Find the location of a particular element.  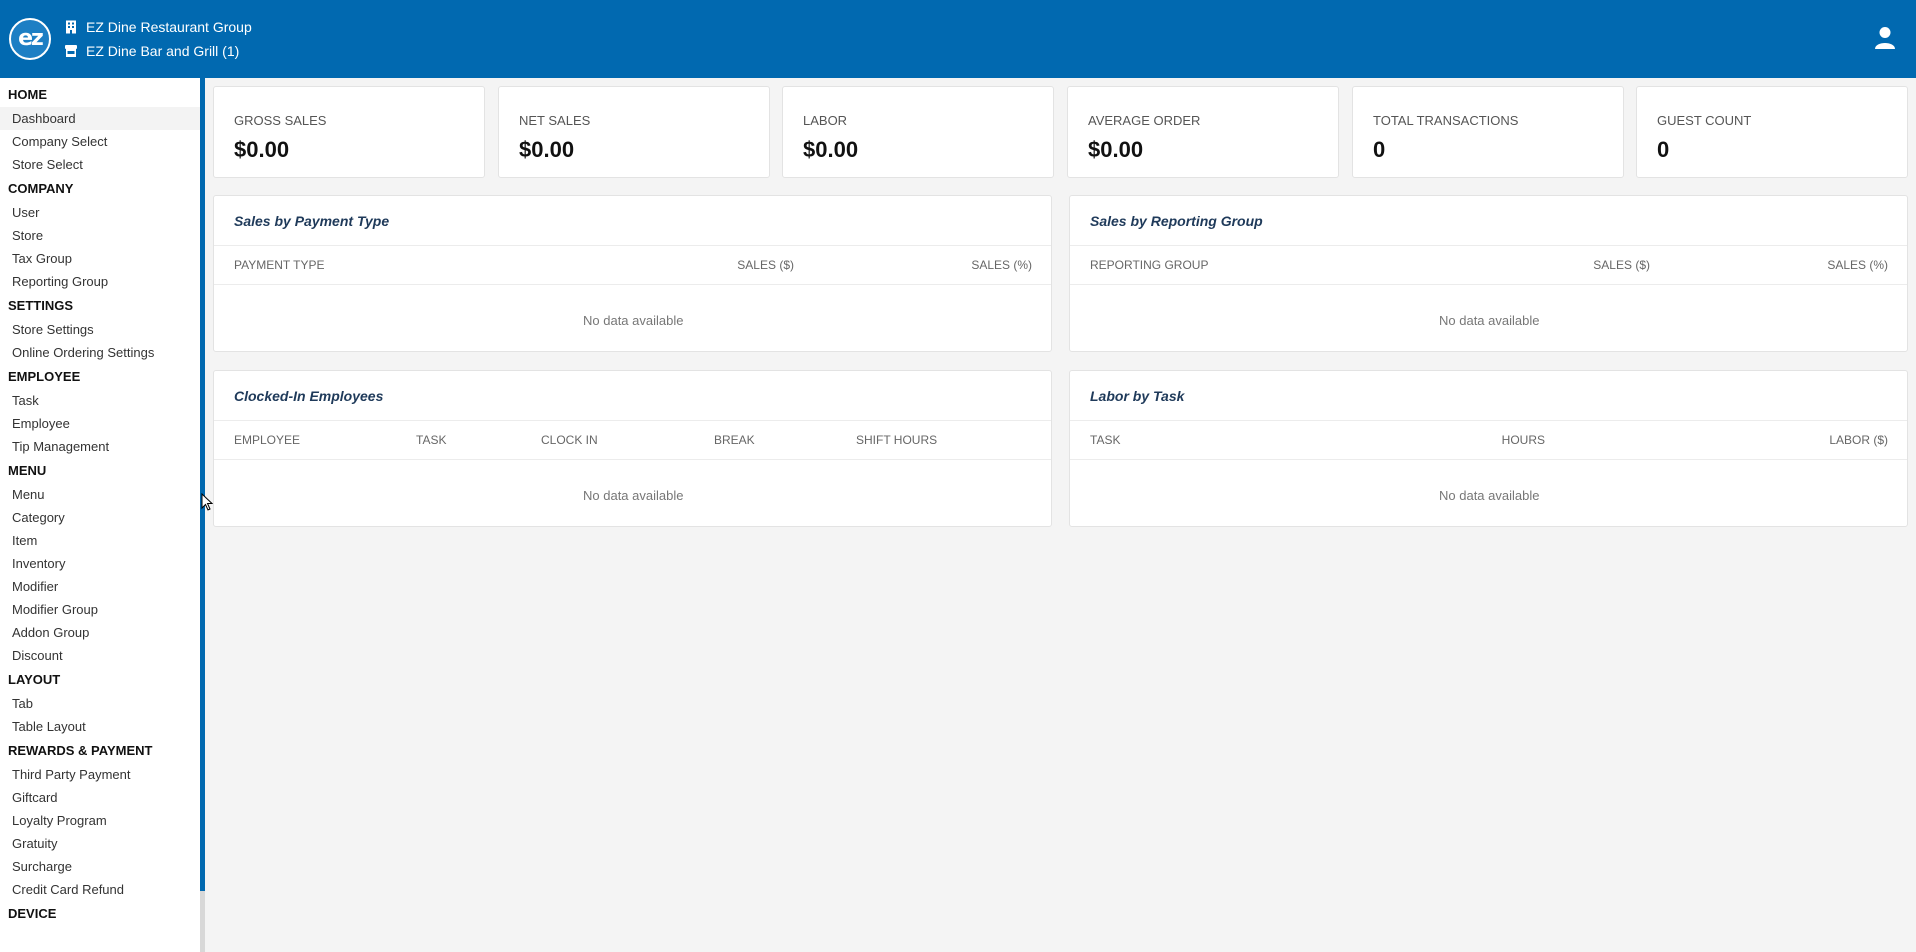

kpi-card-total-transactions: TOTAL TRANSACTIONS 0 is located at coordinates (1488, 132).